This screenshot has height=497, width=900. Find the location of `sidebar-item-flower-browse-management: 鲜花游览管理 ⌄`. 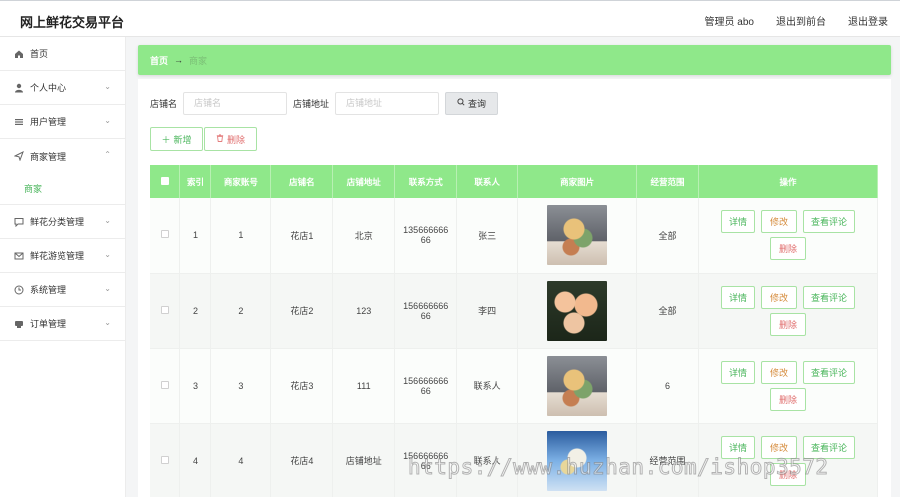

sidebar-item-flower-browse-management: 鲜花游览管理 ⌄ is located at coordinates (62, 256).